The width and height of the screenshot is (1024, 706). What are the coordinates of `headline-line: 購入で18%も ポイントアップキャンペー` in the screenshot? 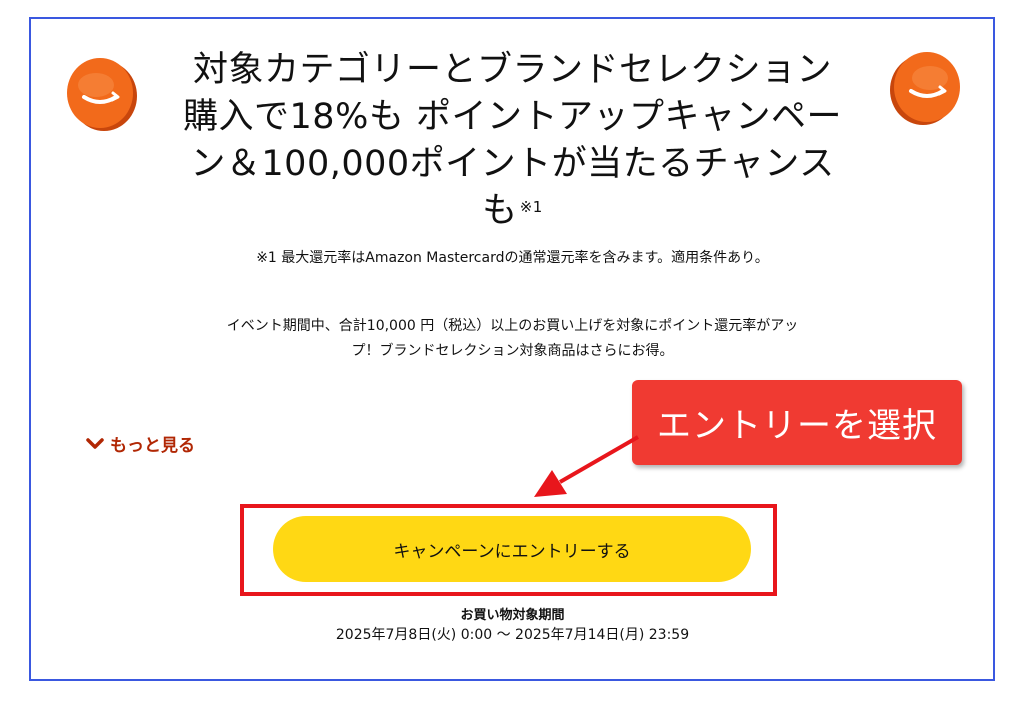 It's located at (512, 117).